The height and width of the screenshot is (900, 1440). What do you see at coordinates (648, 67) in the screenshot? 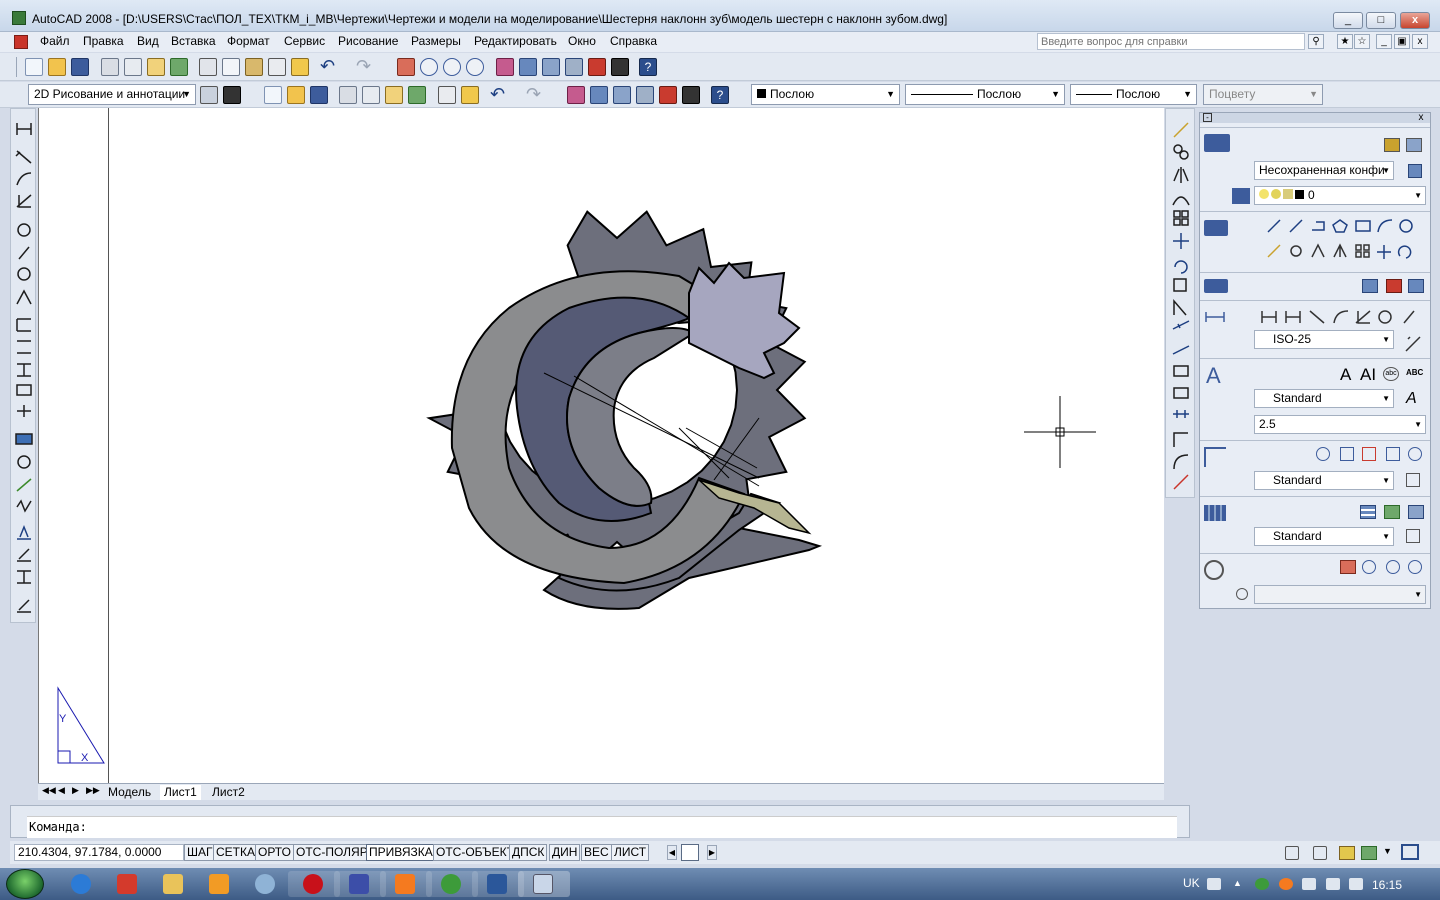
I see `help-icon: ?` at bounding box center [648, 67].